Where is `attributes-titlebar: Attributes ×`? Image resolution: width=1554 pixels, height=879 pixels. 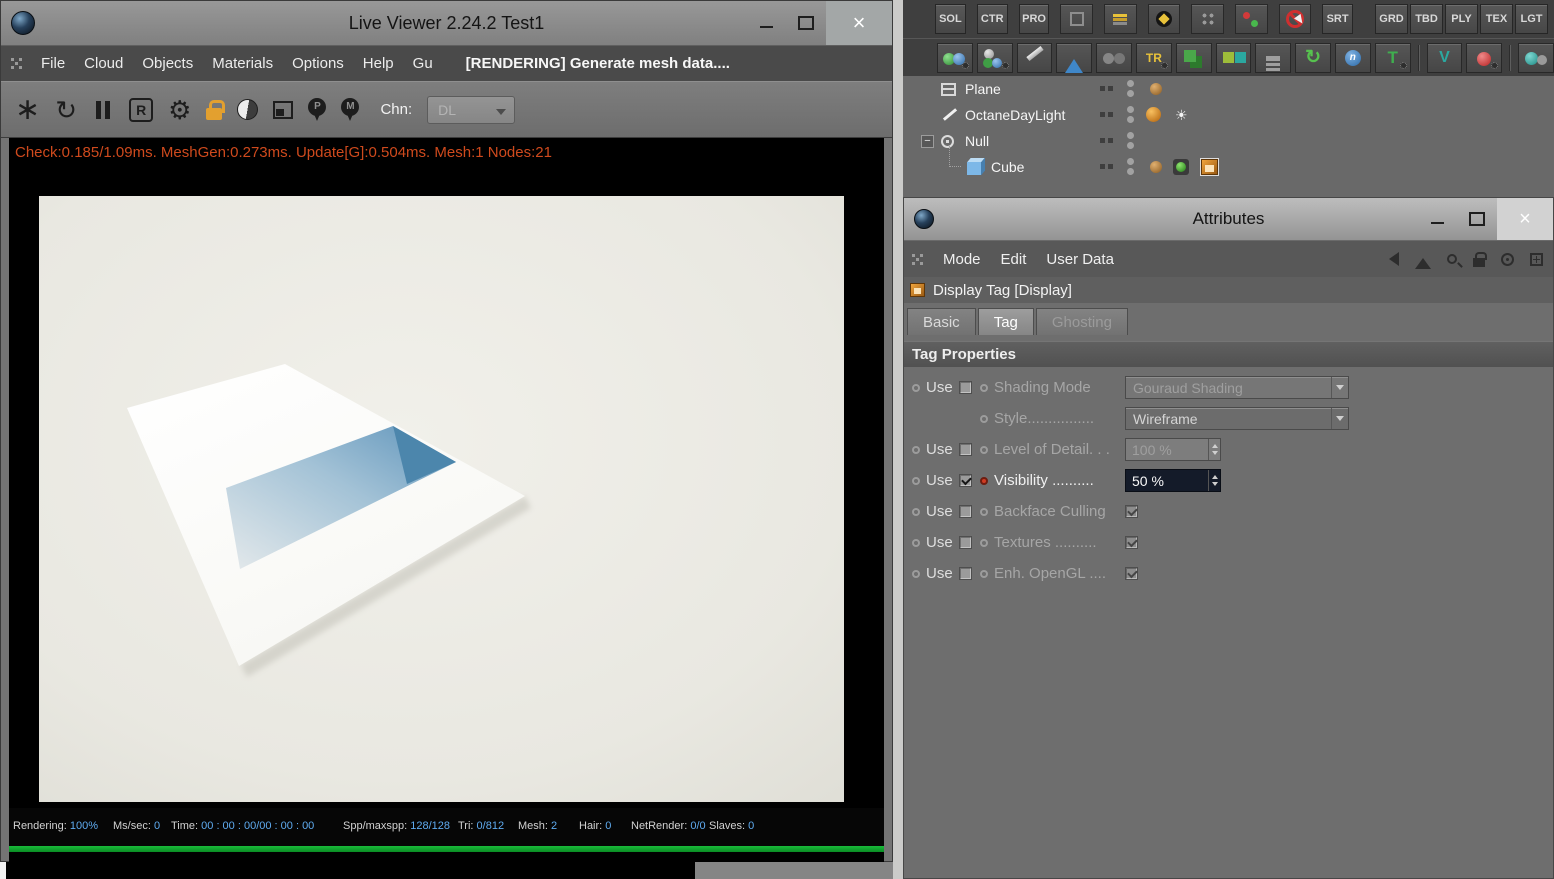
attributes-titlebar: Attributes × is located at coordinates (1228, 219).